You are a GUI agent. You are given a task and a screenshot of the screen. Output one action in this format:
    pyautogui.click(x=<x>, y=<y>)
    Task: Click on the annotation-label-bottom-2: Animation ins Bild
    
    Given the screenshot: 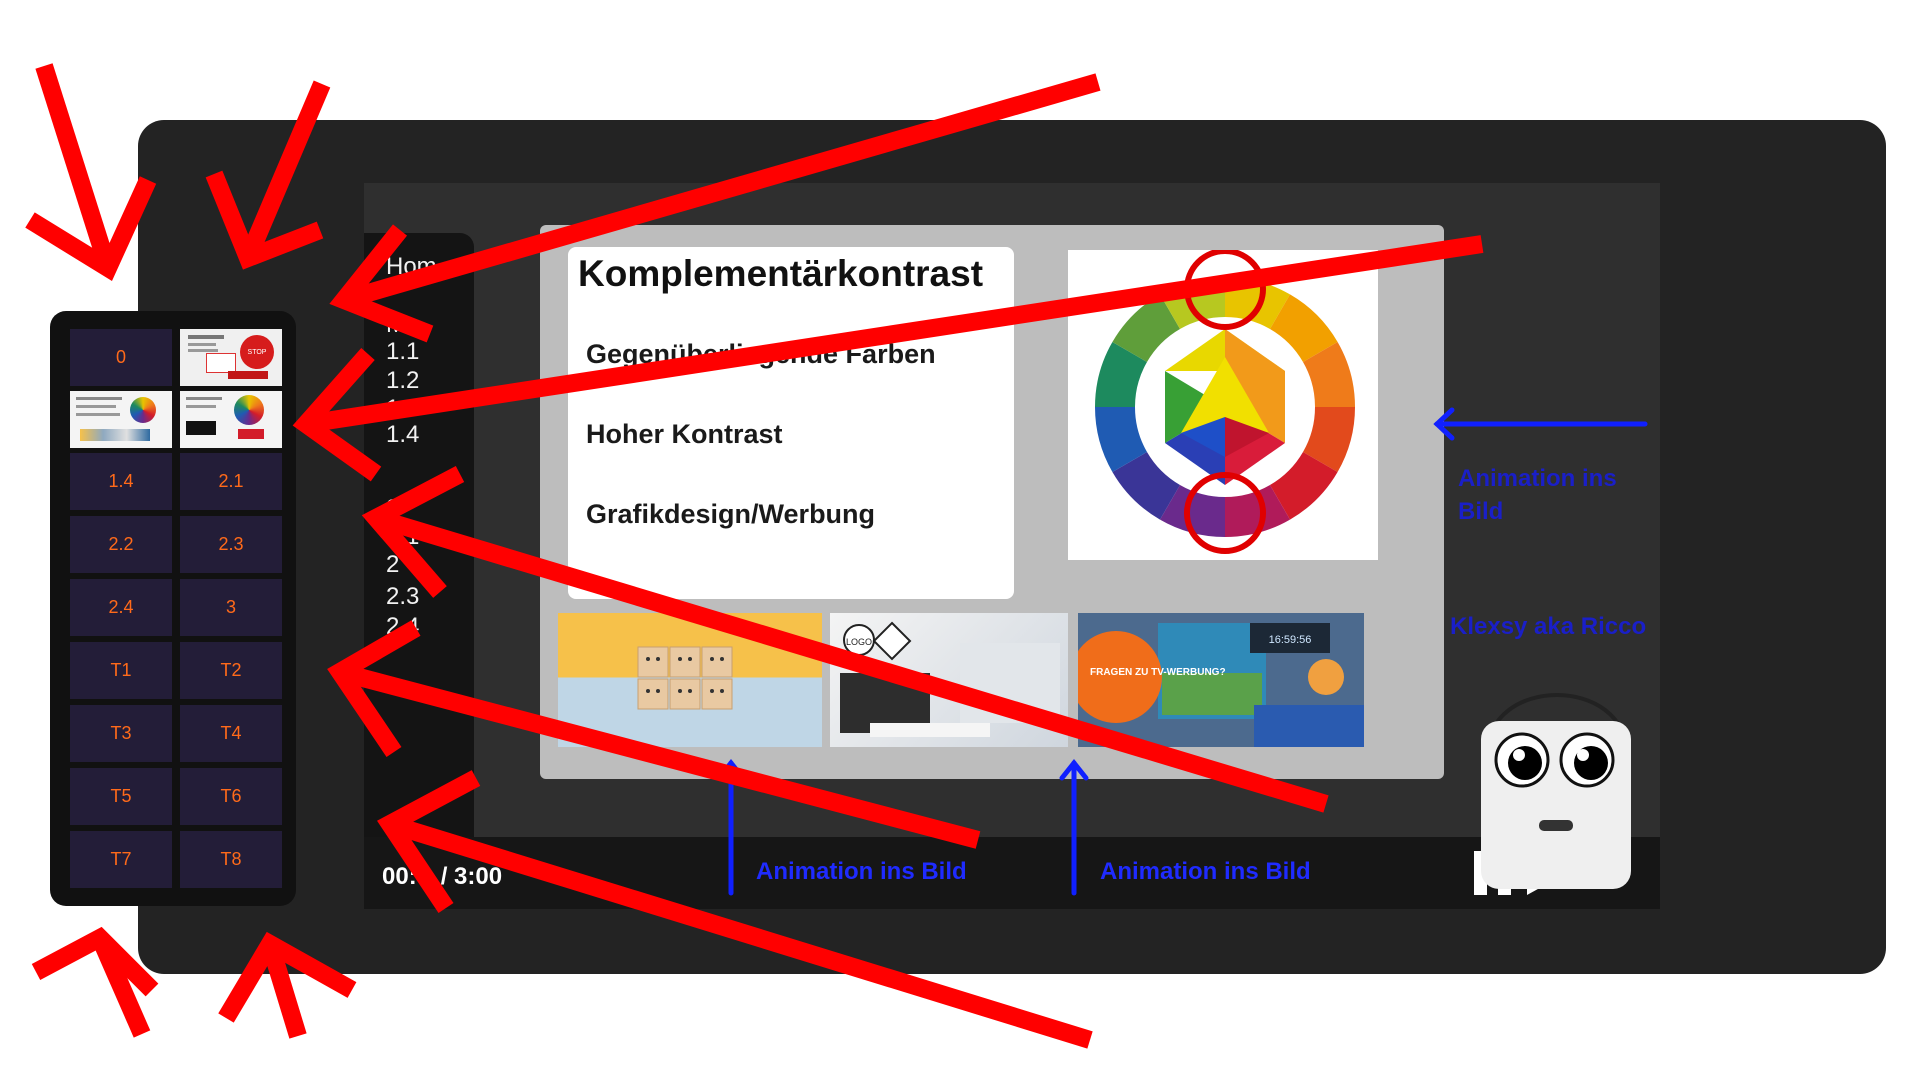 What is the action you would take?
    pyautogui.click(x=1205, y=871)
    